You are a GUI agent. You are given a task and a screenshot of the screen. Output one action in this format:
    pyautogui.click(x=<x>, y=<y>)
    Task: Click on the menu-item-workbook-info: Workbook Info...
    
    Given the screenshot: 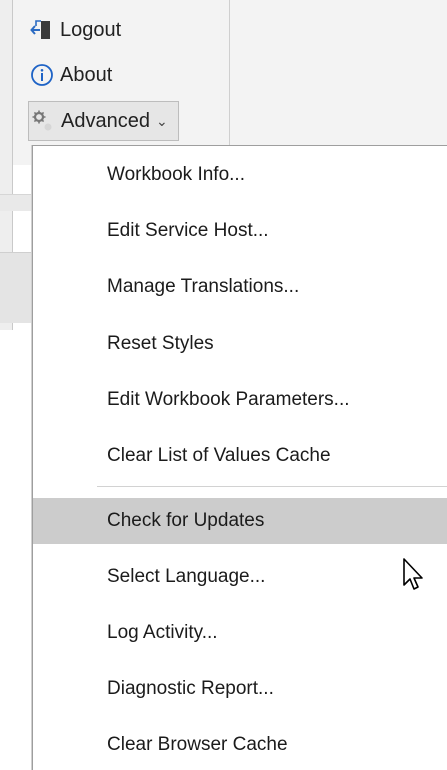 What is the action you would take?
    pyautogui.click(x=240, y=175)
    